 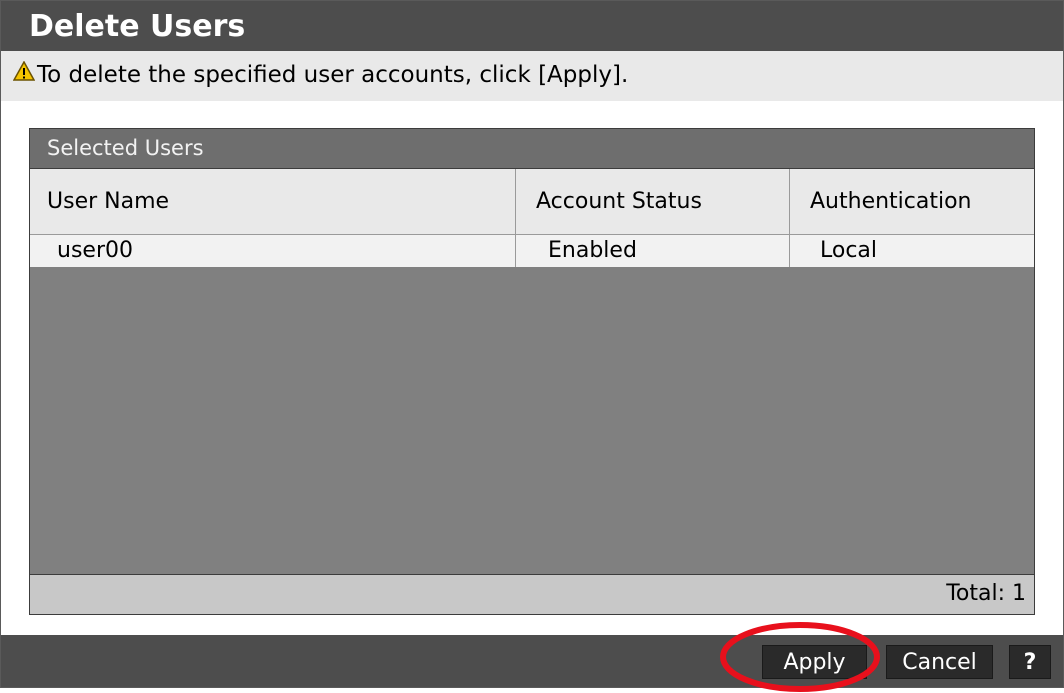 I want to click on table-row: user00 Enabled Local, so click(x=532, y=251).